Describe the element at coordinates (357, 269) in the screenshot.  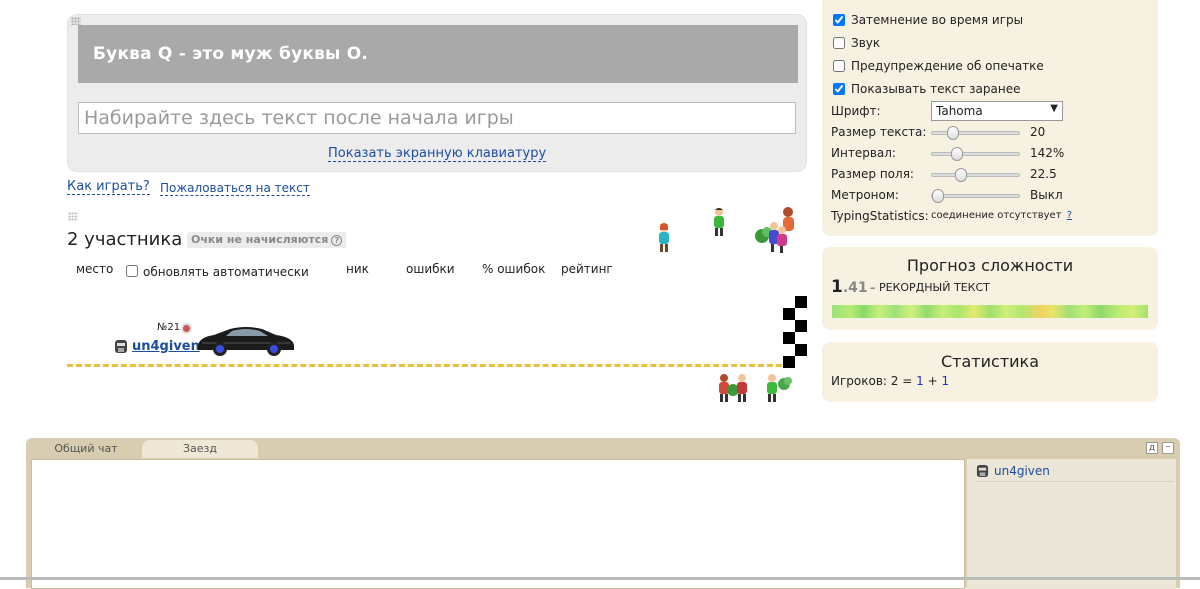
I see `column-nick: ник` at that location.